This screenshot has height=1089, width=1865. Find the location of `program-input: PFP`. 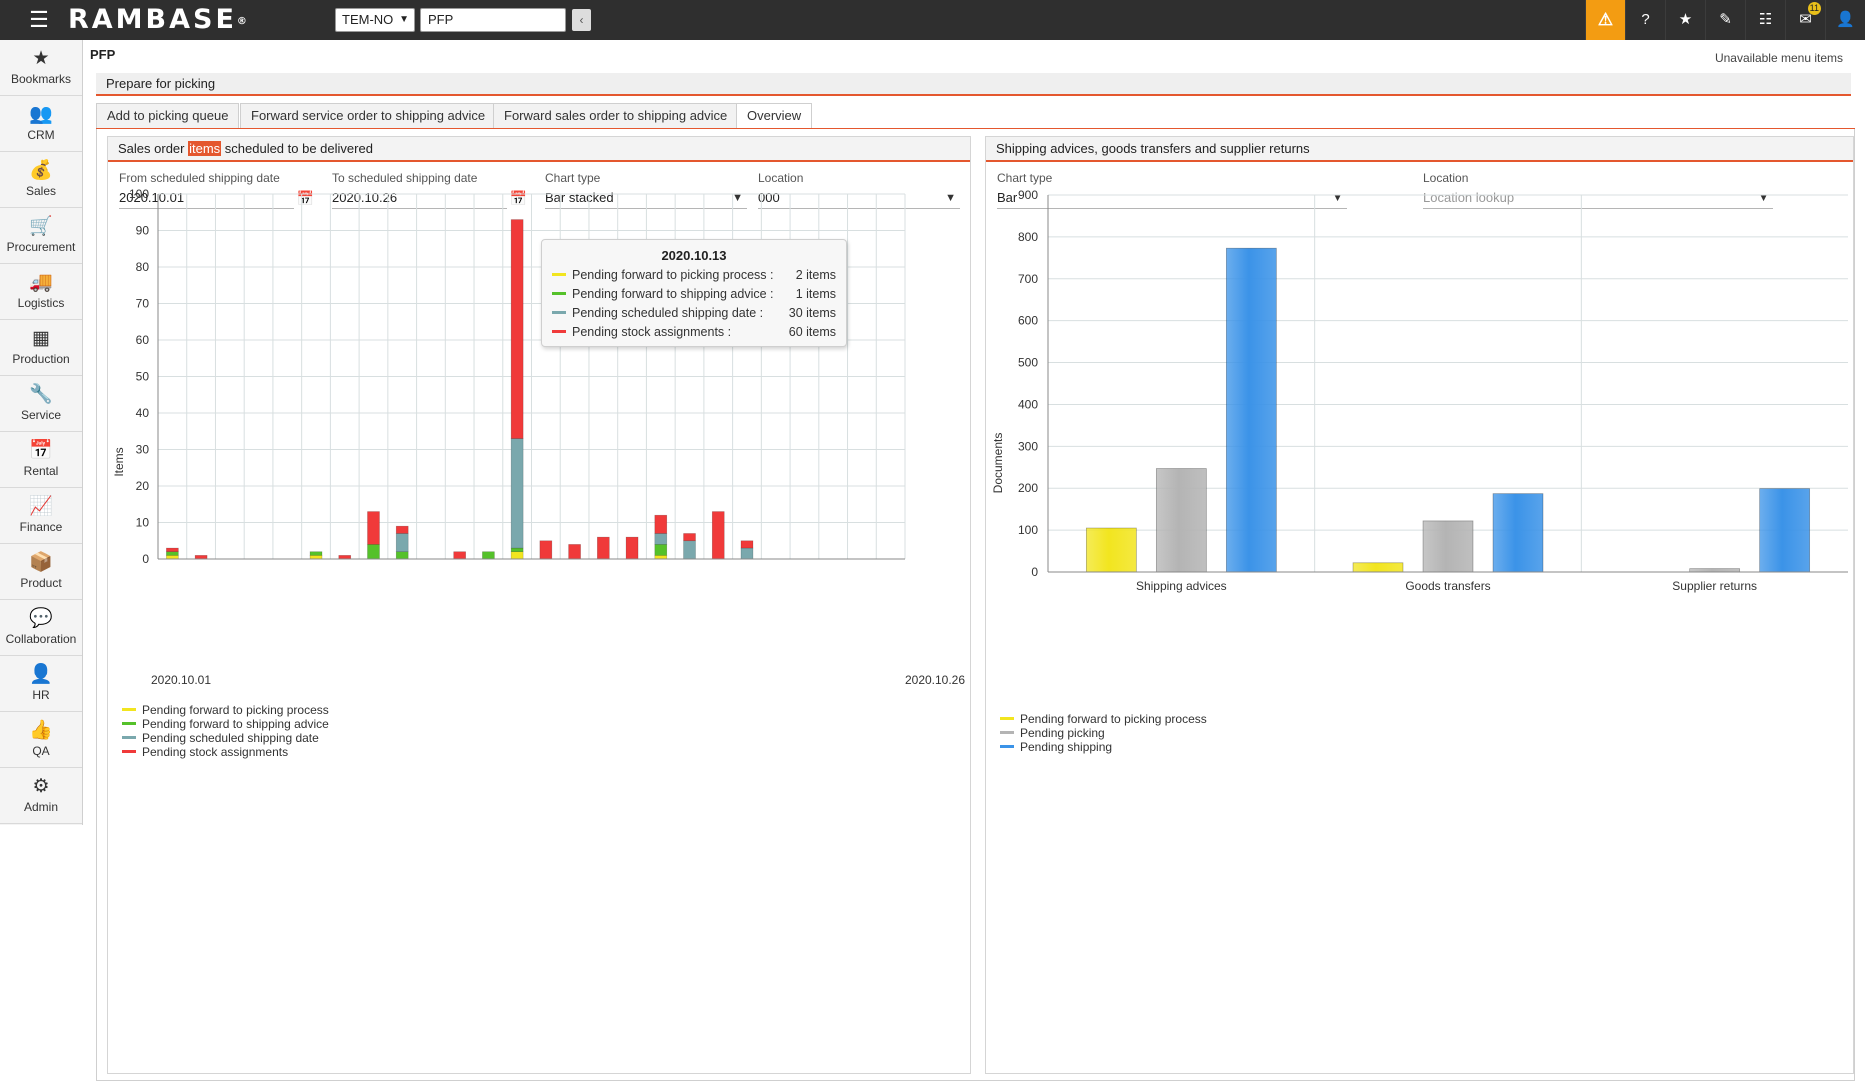

program-input: PFP is located at coordinates (493, 20).